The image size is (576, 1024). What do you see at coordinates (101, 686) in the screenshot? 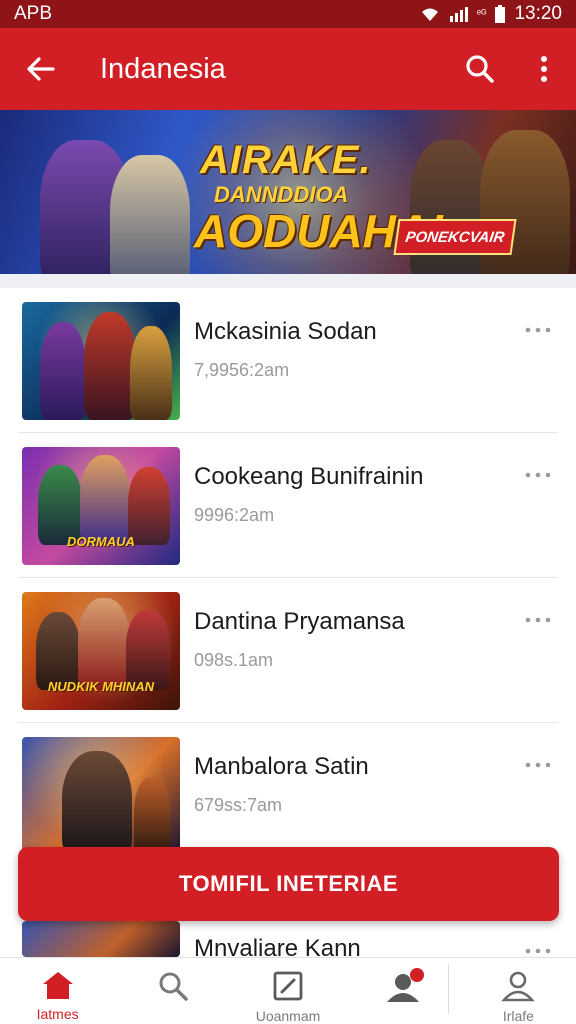
I see `thumbnail-caption: NUDKIK MHINAN` at bounding box center [101, 686].